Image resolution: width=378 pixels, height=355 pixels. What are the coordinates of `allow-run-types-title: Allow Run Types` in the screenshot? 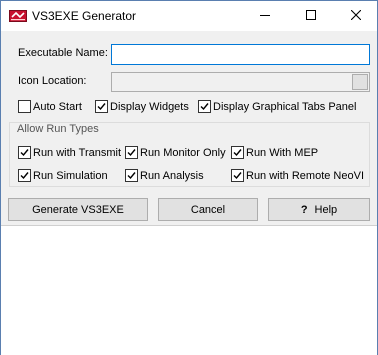 It's located at (58, 129).